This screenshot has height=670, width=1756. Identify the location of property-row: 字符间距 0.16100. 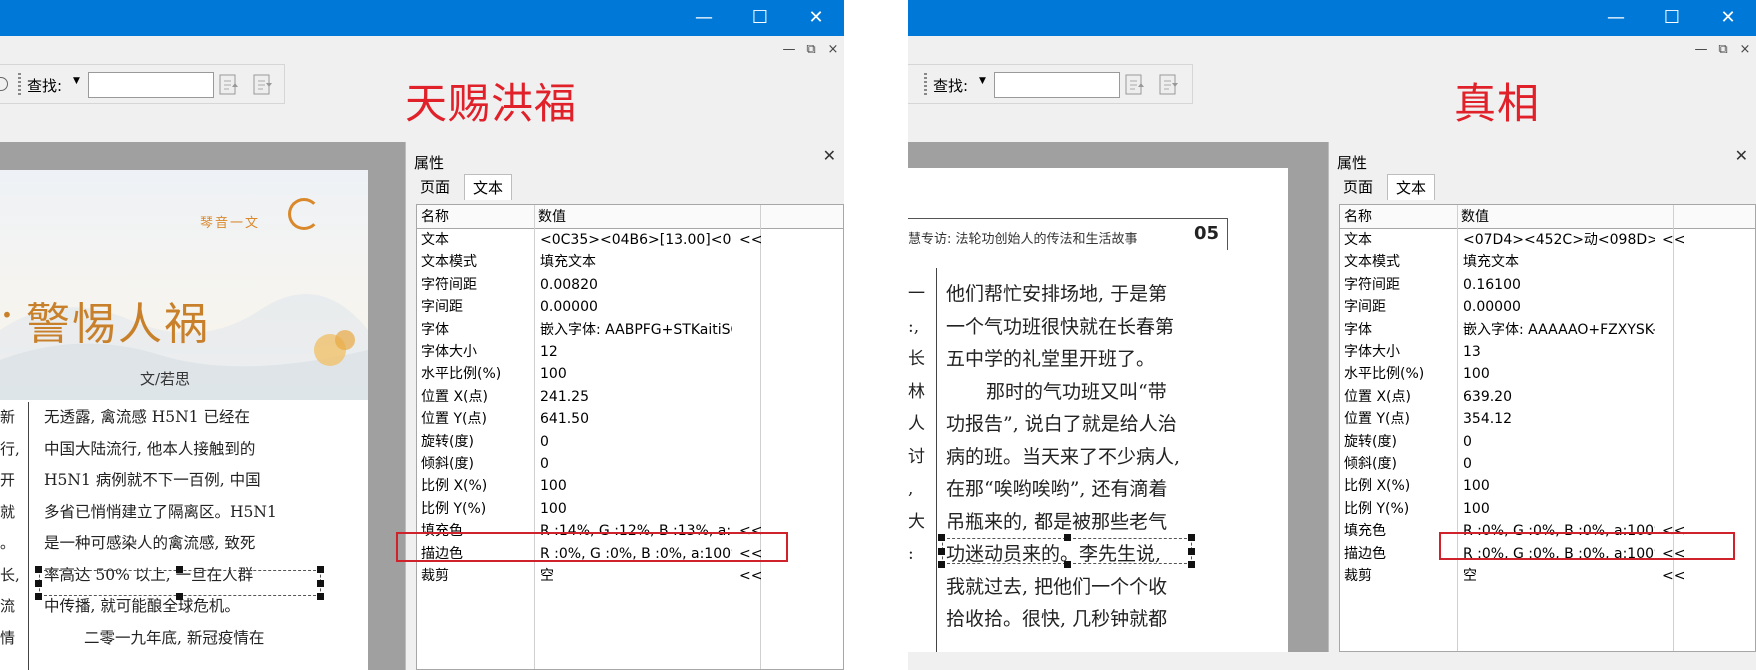
(1547, 285).